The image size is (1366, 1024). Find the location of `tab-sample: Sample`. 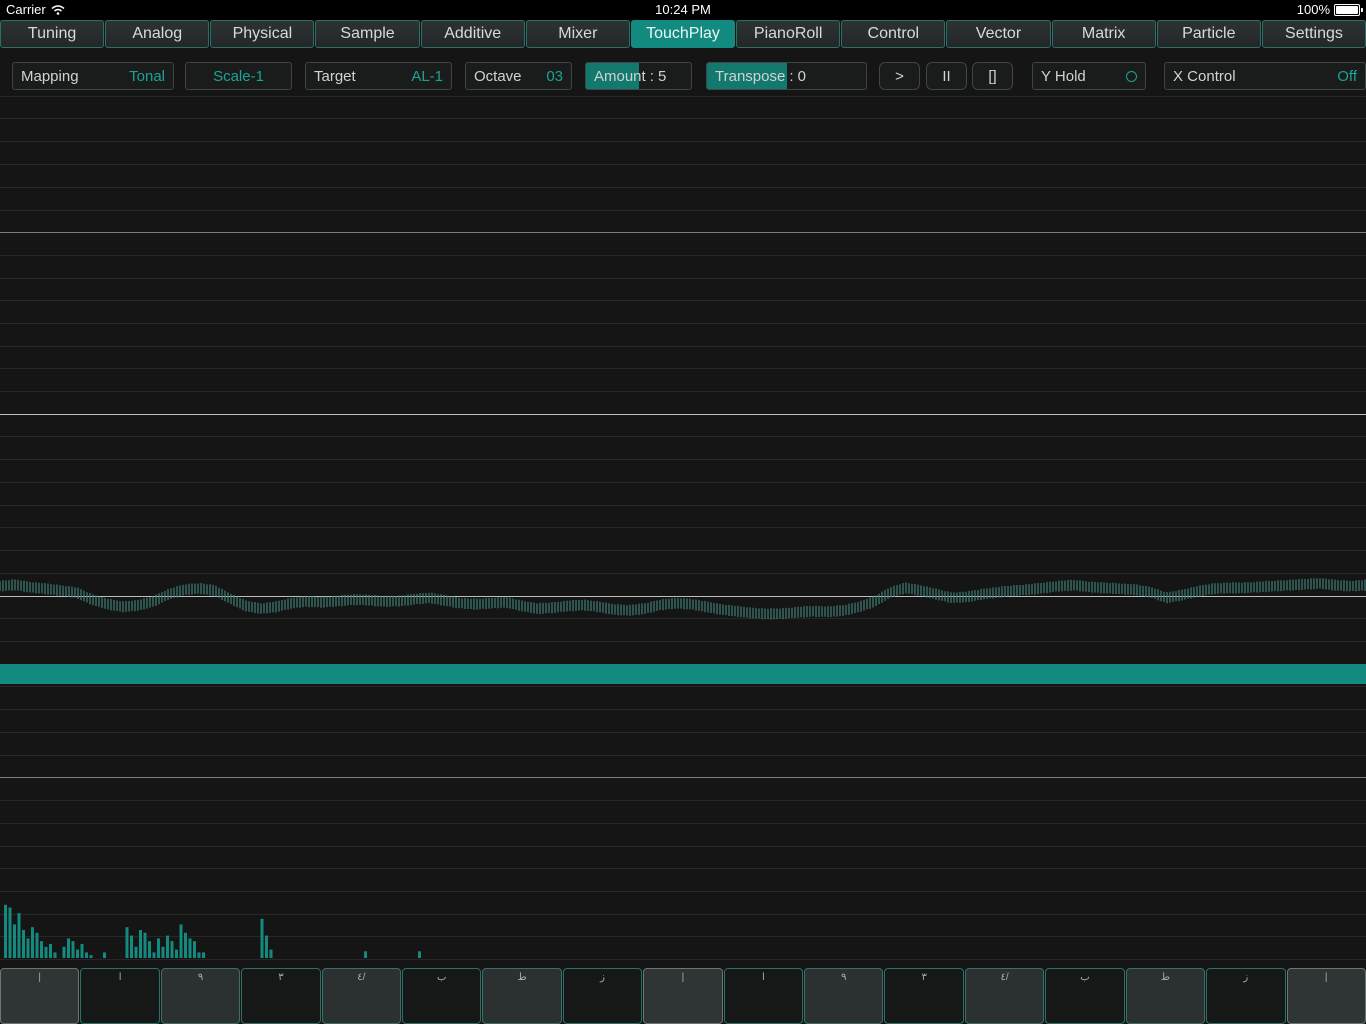

tab-sample: Sample is located at coordinates (367, 34).